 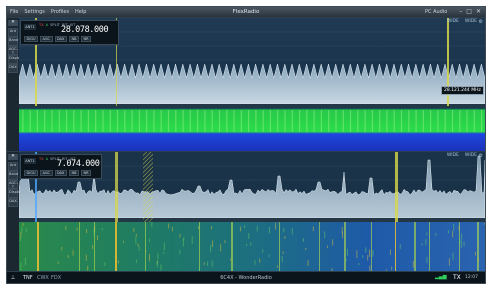 What do you see at coordinates (85, 30) in the screenshot?
I see `slice-1-frequency: 28.078.000` at bounding box center [85, 30].